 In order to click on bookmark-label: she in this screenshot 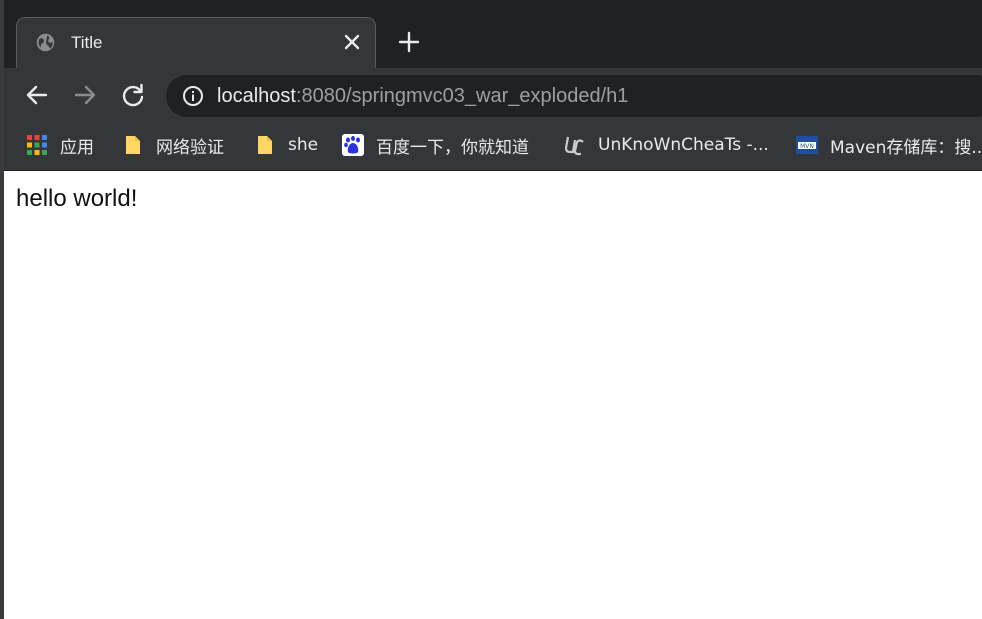, I will do `click(303, 145)`.